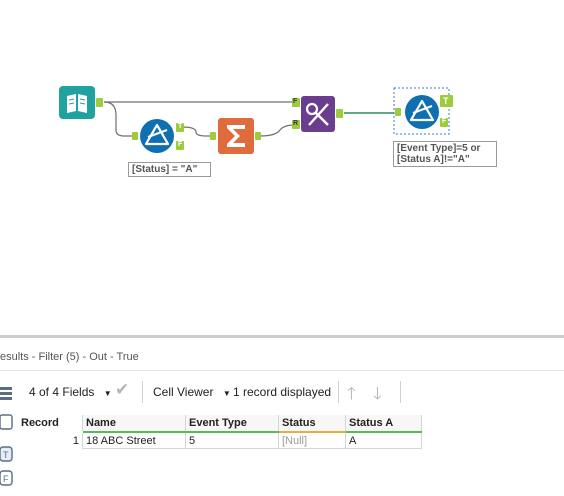 This screenshot has height=496, width=564. Describe the element at coordinates (159, 137) in the screenshot. I see `filter-tool: T F` at that location.